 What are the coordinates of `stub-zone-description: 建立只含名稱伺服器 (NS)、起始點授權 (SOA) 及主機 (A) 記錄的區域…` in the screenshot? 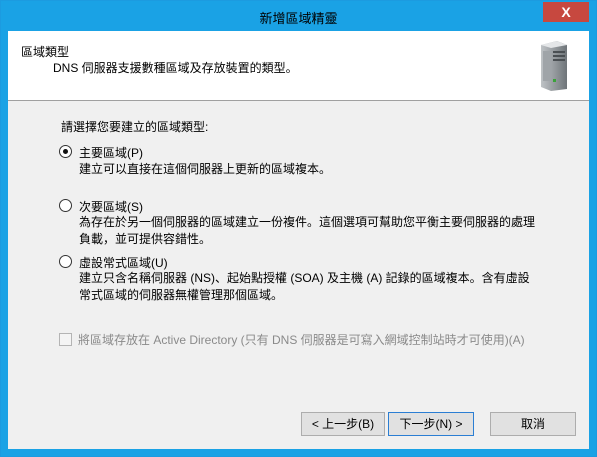 It's located at (314, 287).